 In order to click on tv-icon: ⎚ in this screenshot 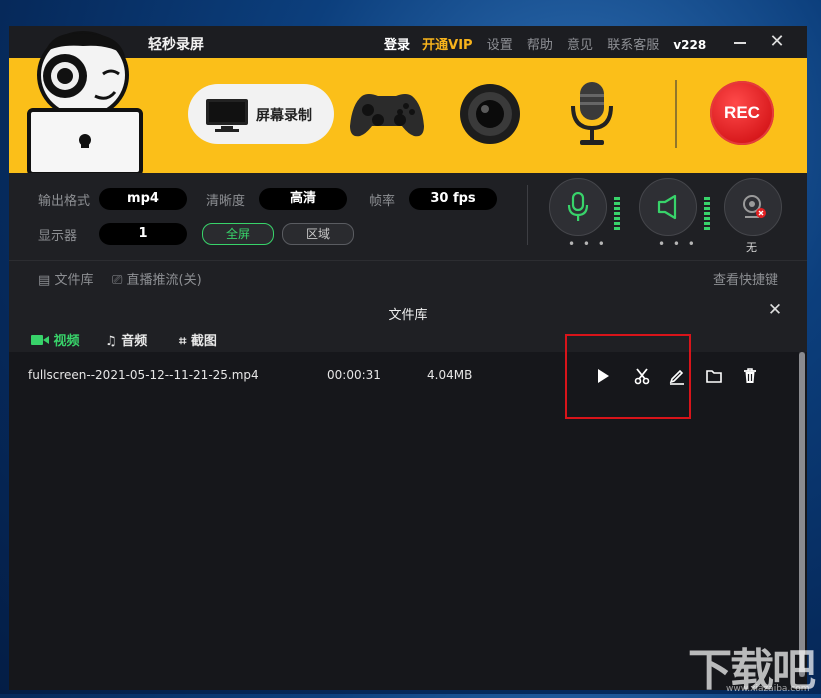, I will do `click(117, 280)`.